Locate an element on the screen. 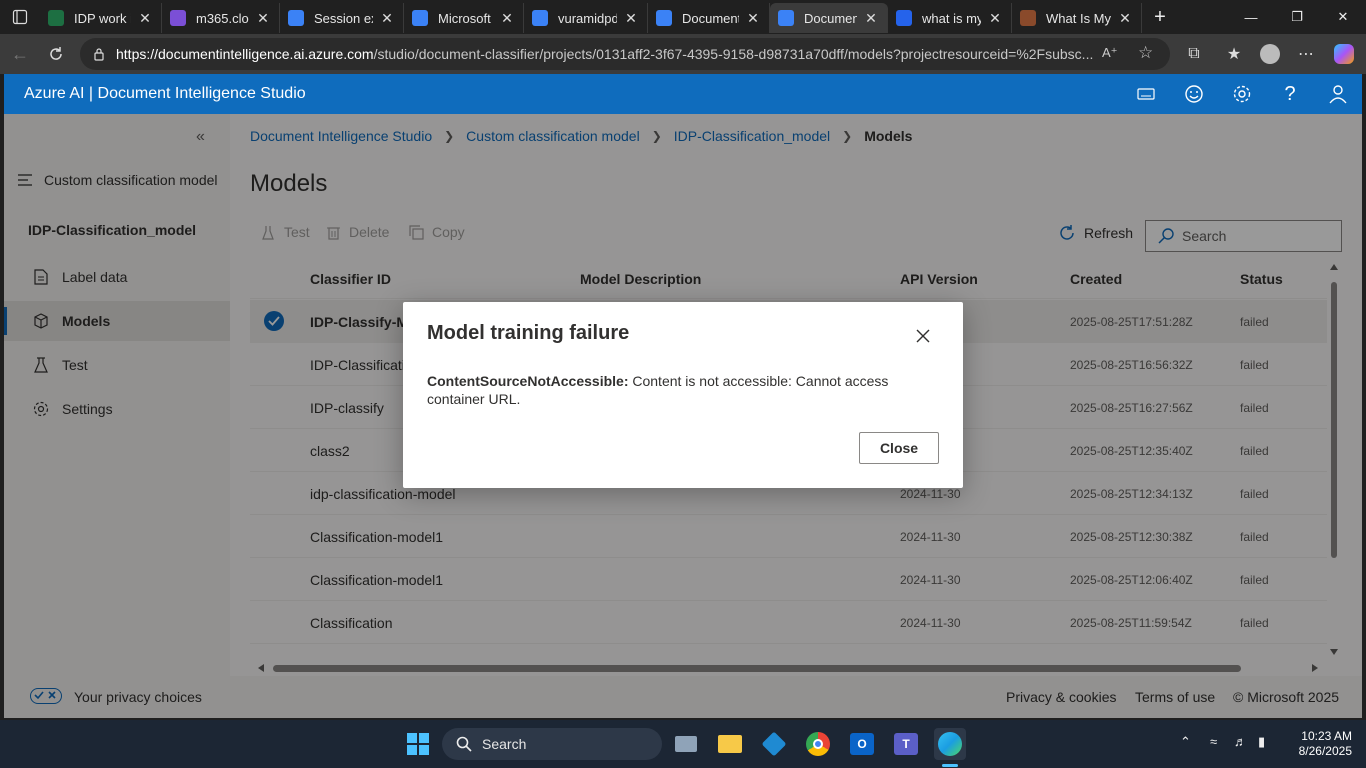  tab-actions-button is located at coordinates (20, 17).